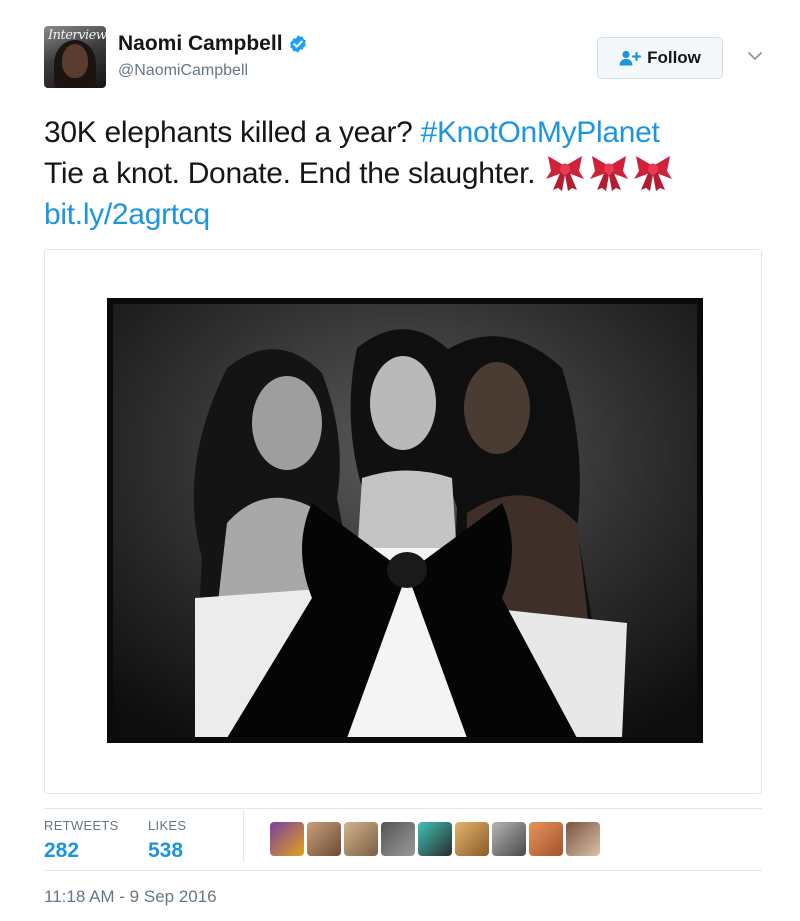 The height and width of the screenshot is (921, 800). Describe the element at coordinates (77, 35) in the screenshot. I see `avatar-magazine-logo: Interview` at that location.